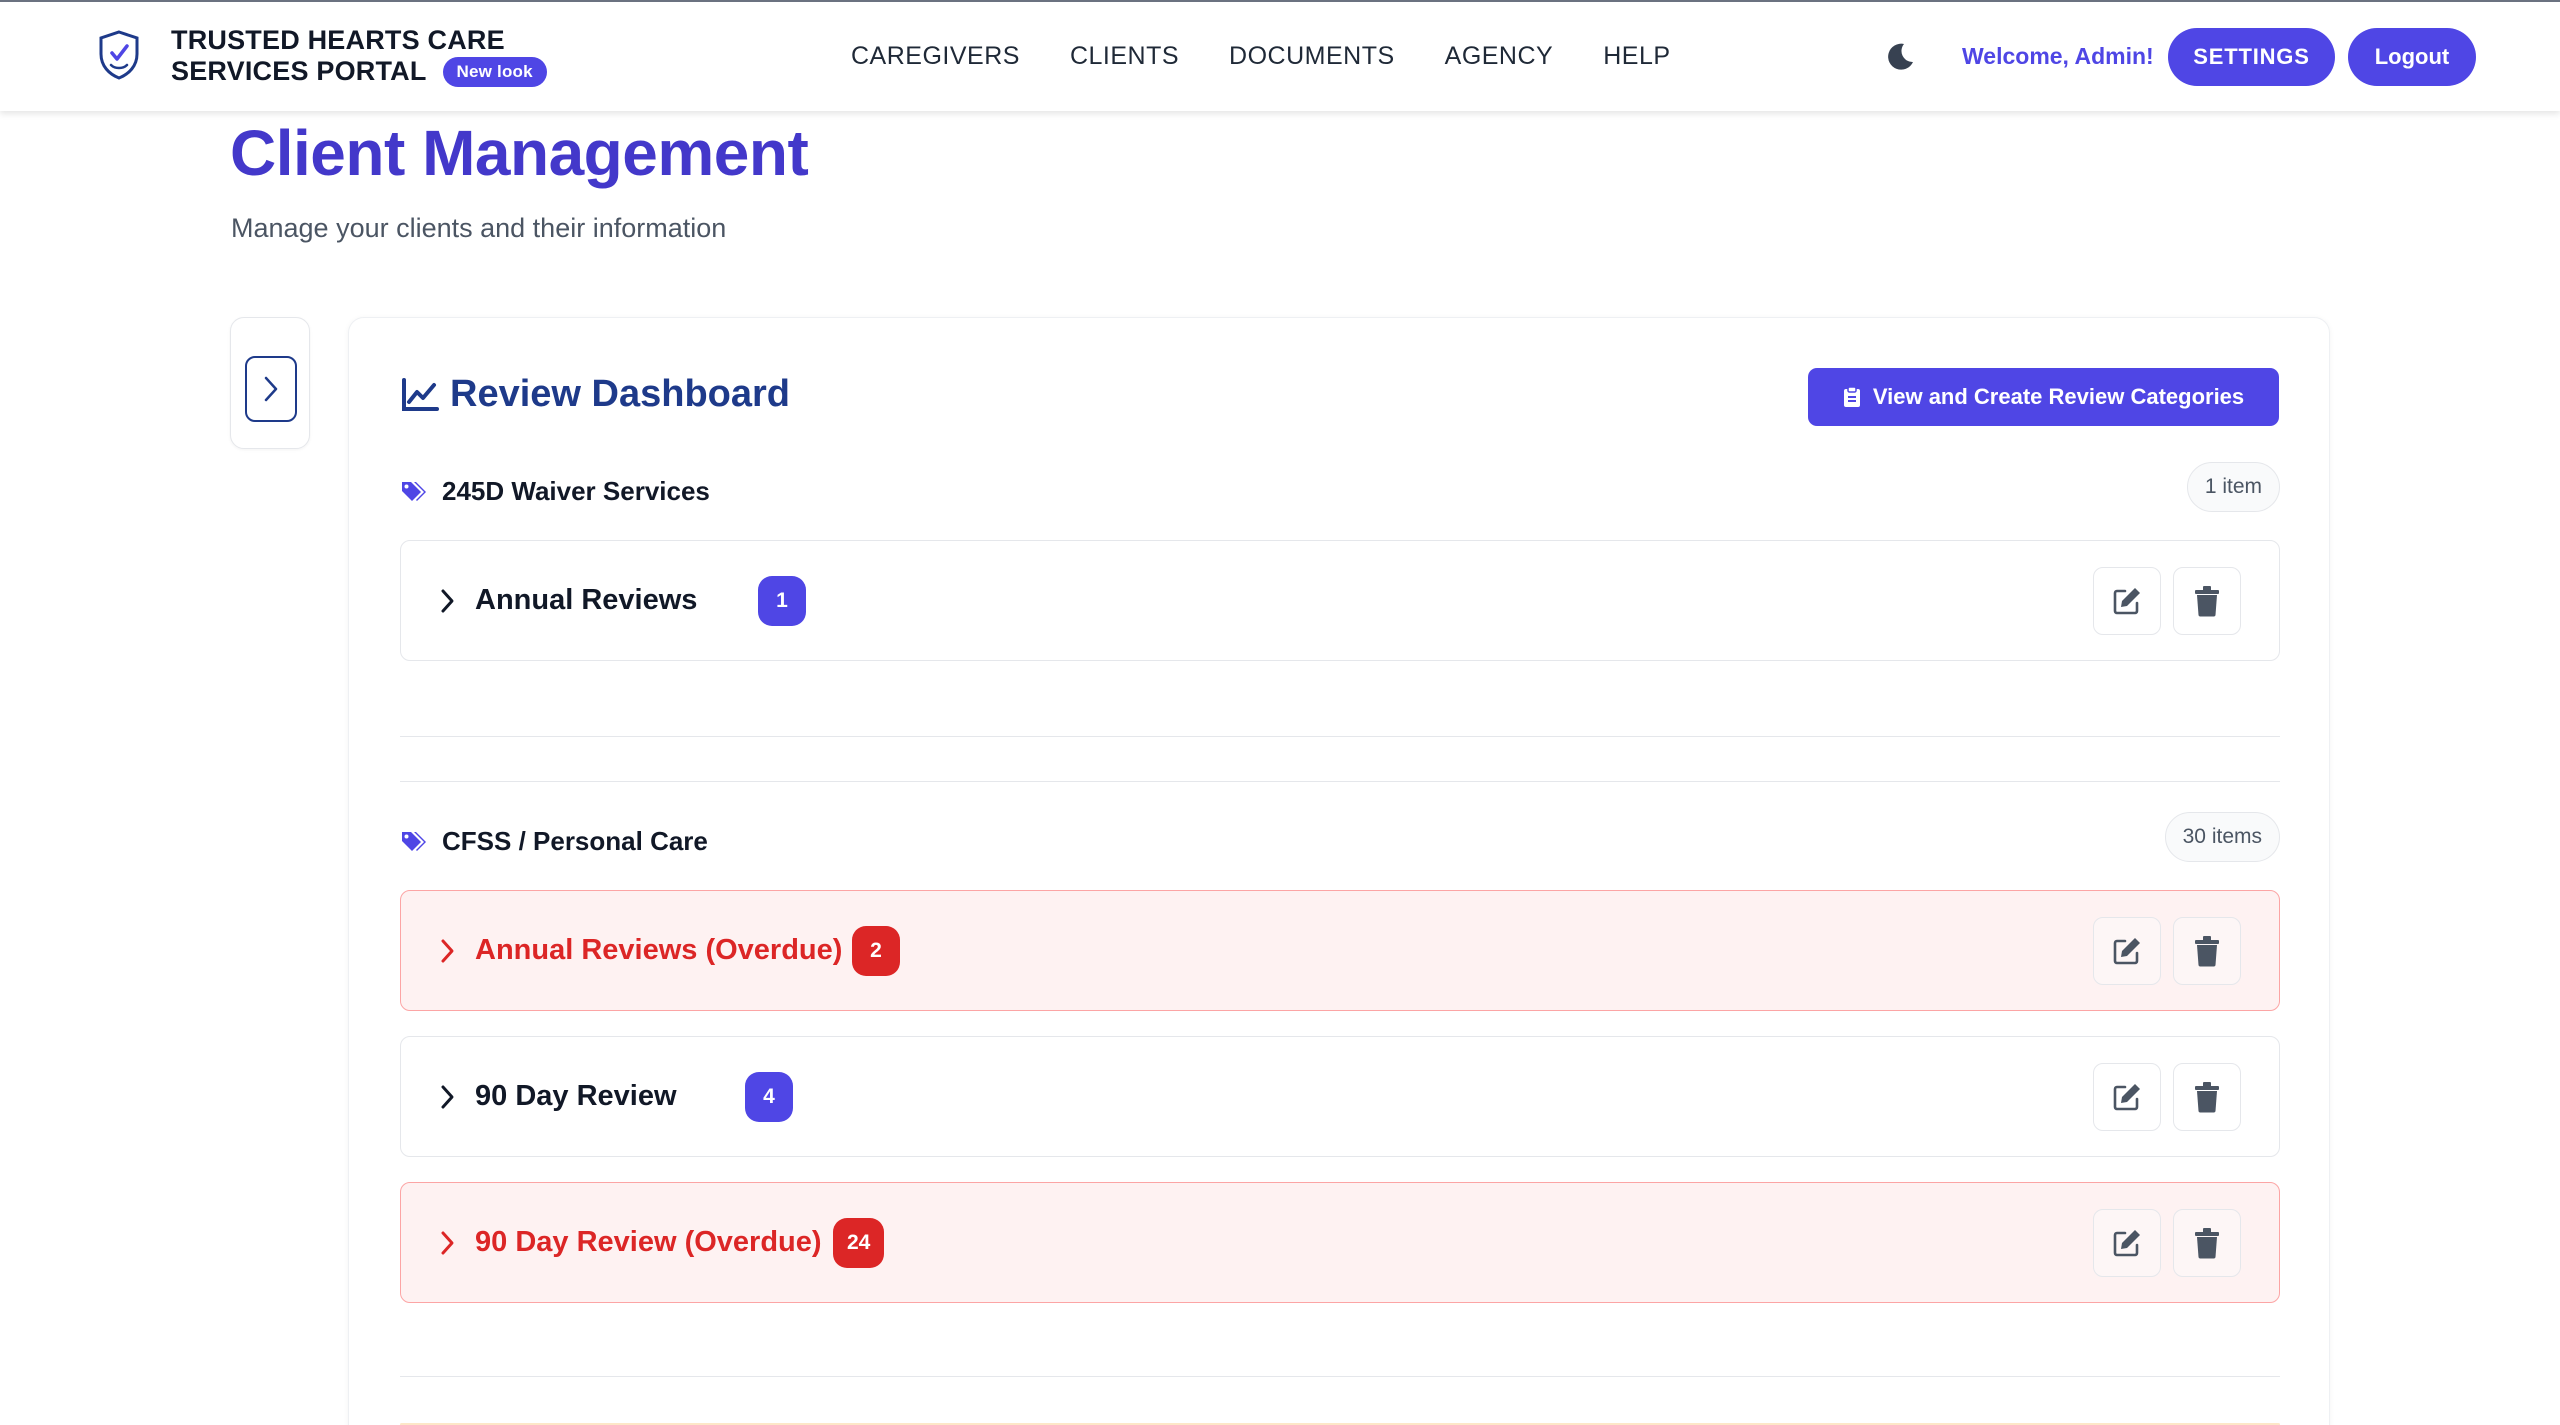 The image size is (2560, 1425). I want to click on new-look-badge: New look, so click(494, 71).